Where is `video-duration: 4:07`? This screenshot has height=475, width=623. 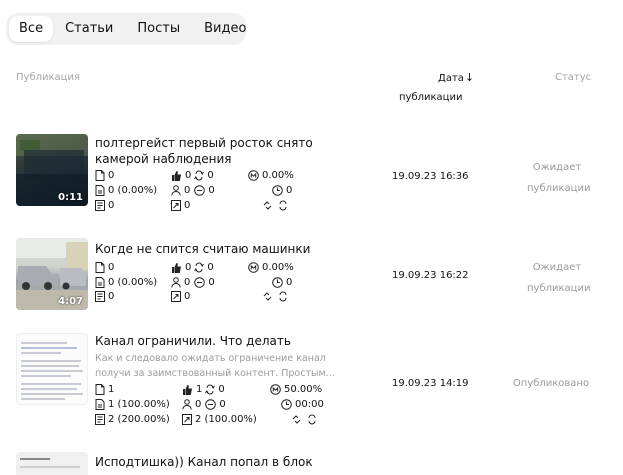
video-duration: 4:07 is located at coordinates (70, 301).